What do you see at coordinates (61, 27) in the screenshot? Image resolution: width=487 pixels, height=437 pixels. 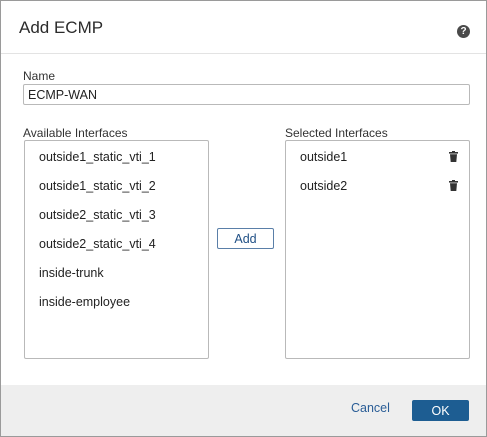 I see `dialog-title: Add ECMP` at bounding box center [61, 27].